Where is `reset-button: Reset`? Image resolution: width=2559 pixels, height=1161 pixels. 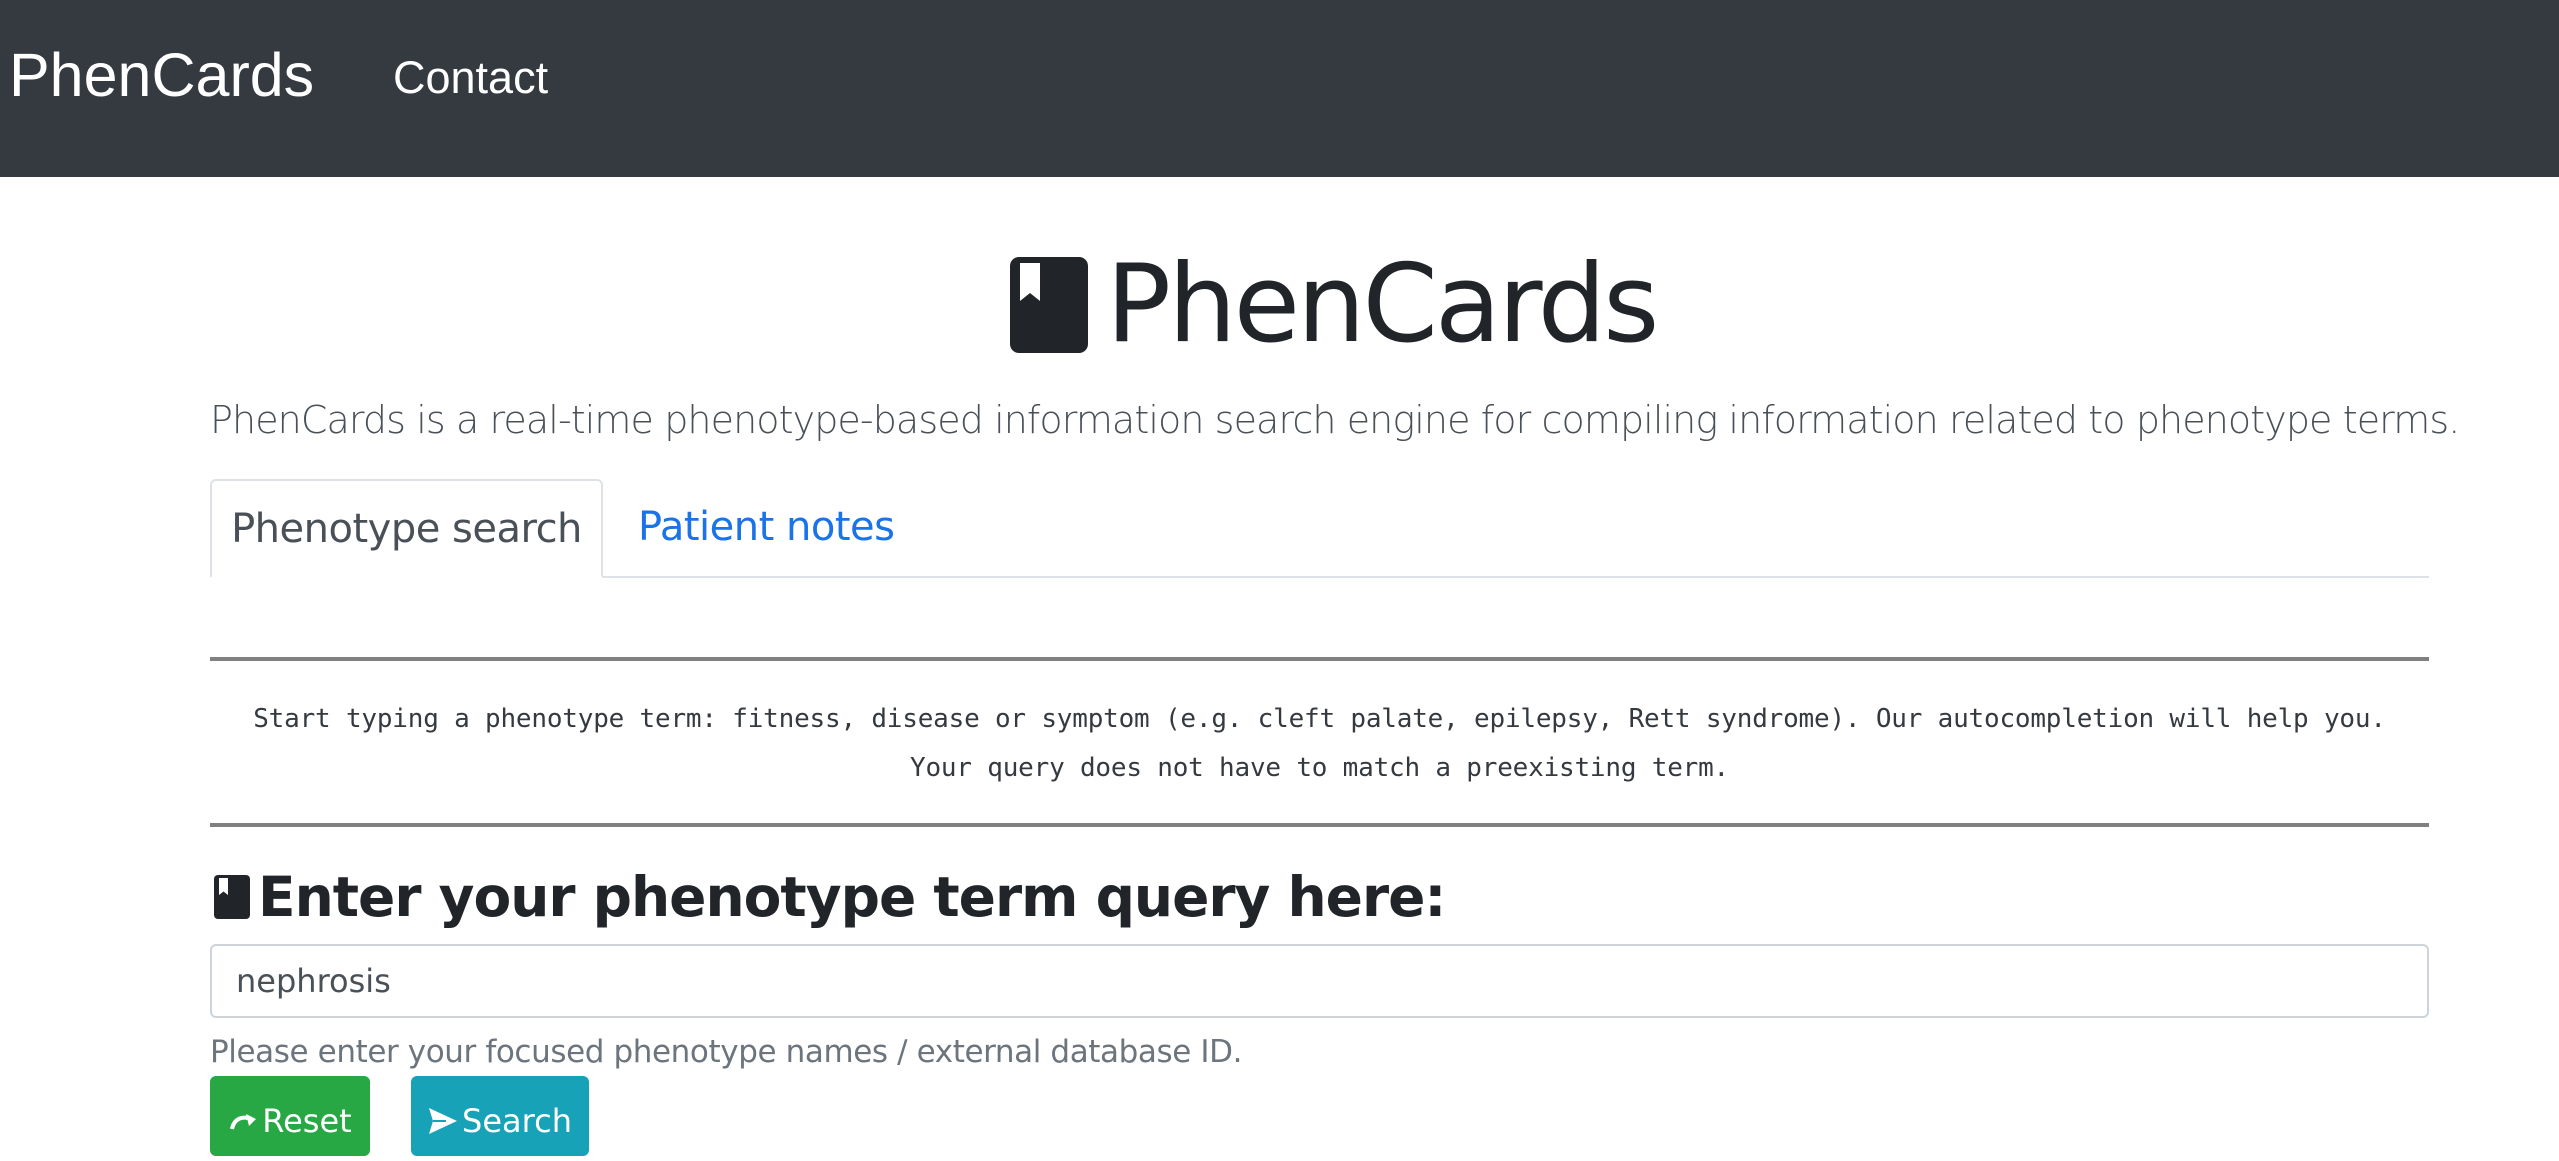 reset-button: Reset is located at coordinates (290, 1116).